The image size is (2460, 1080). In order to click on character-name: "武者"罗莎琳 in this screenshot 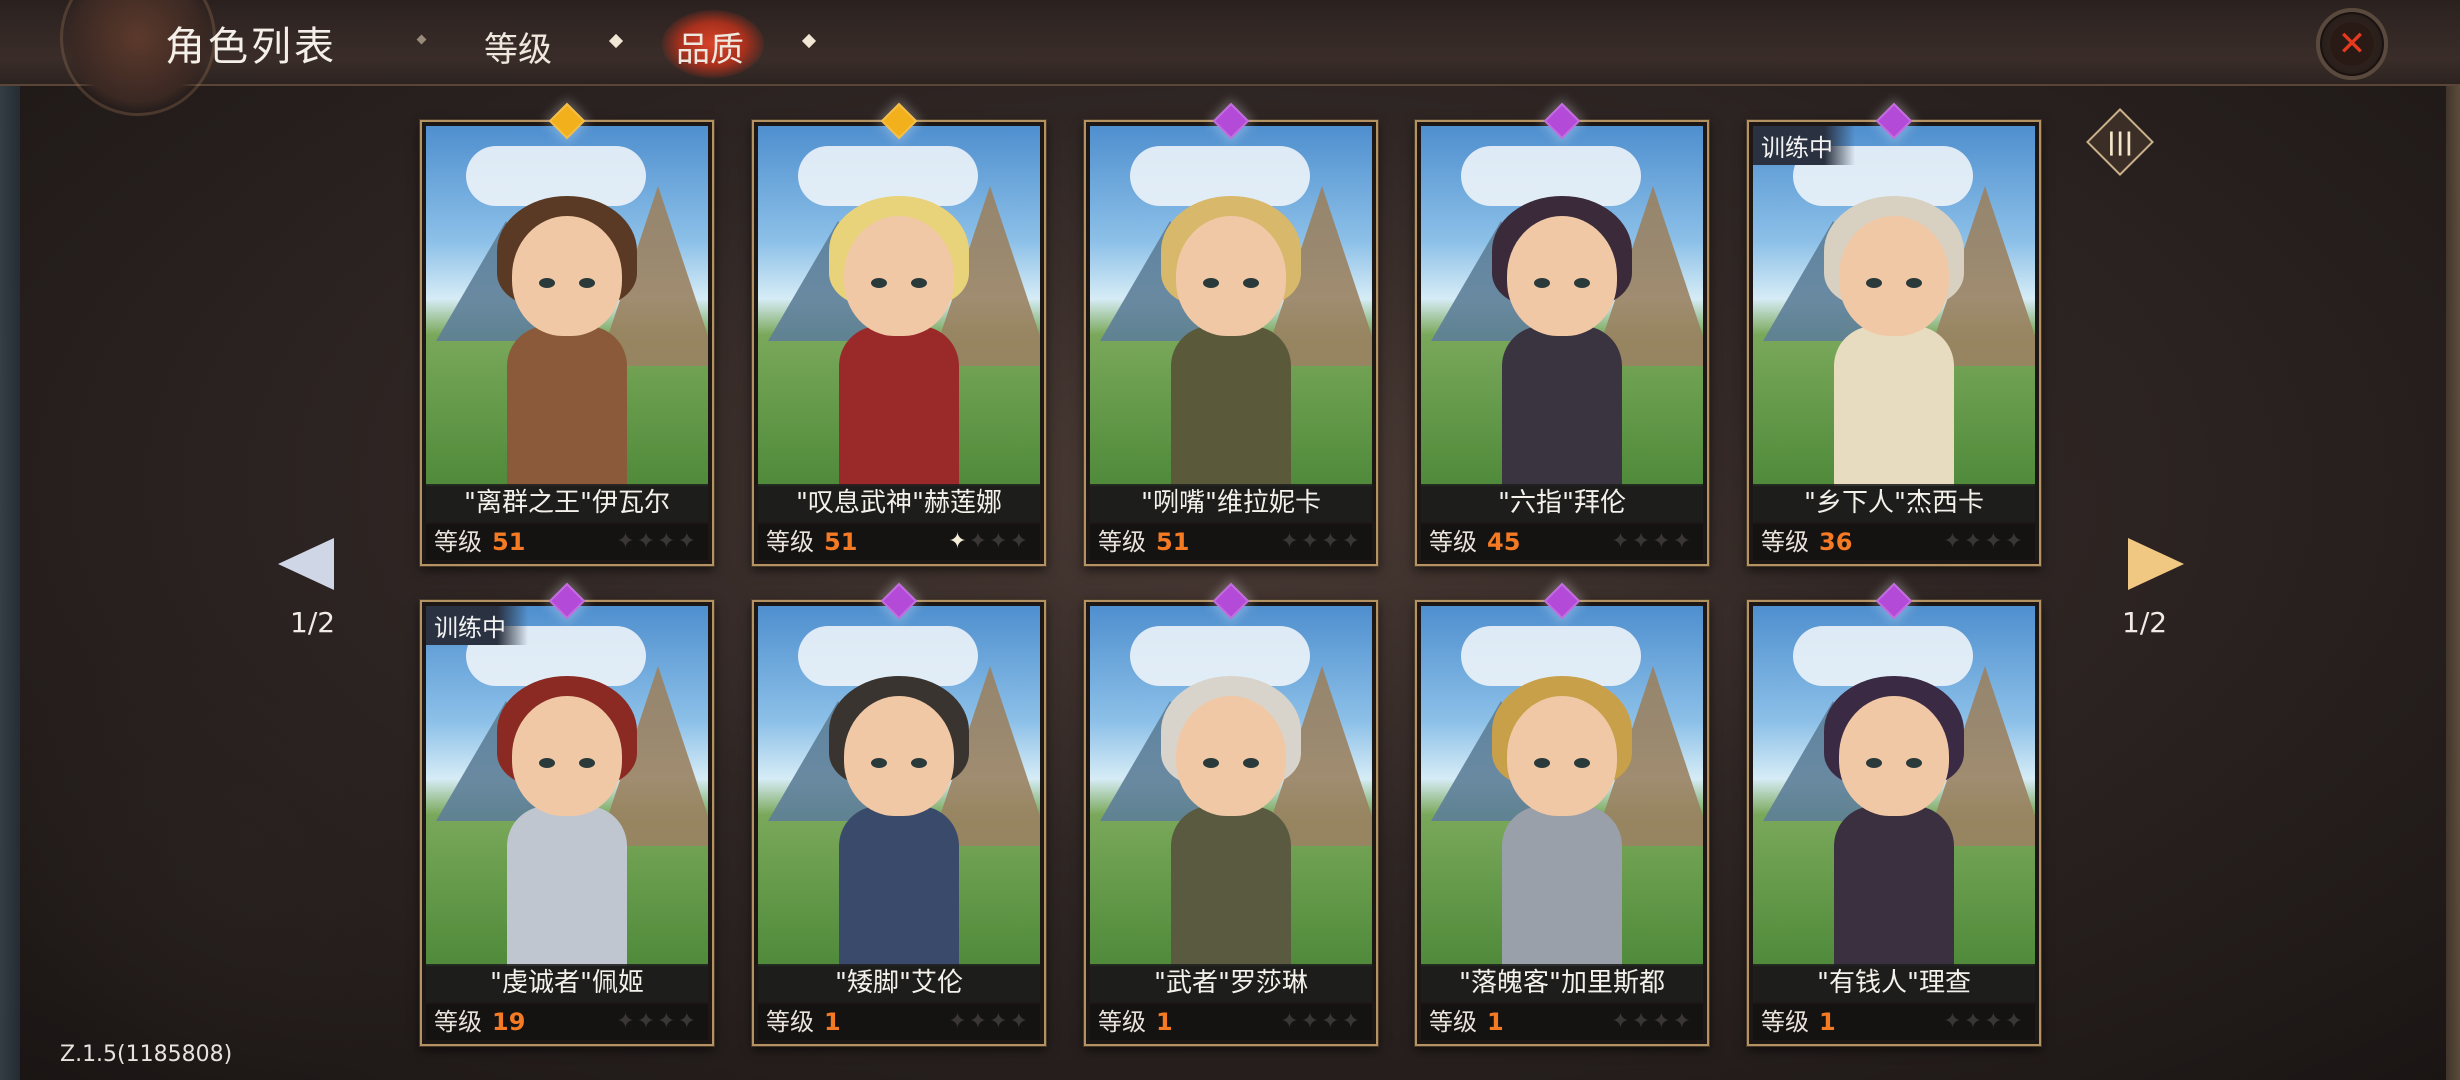, I will do `click(1231, 983)`.